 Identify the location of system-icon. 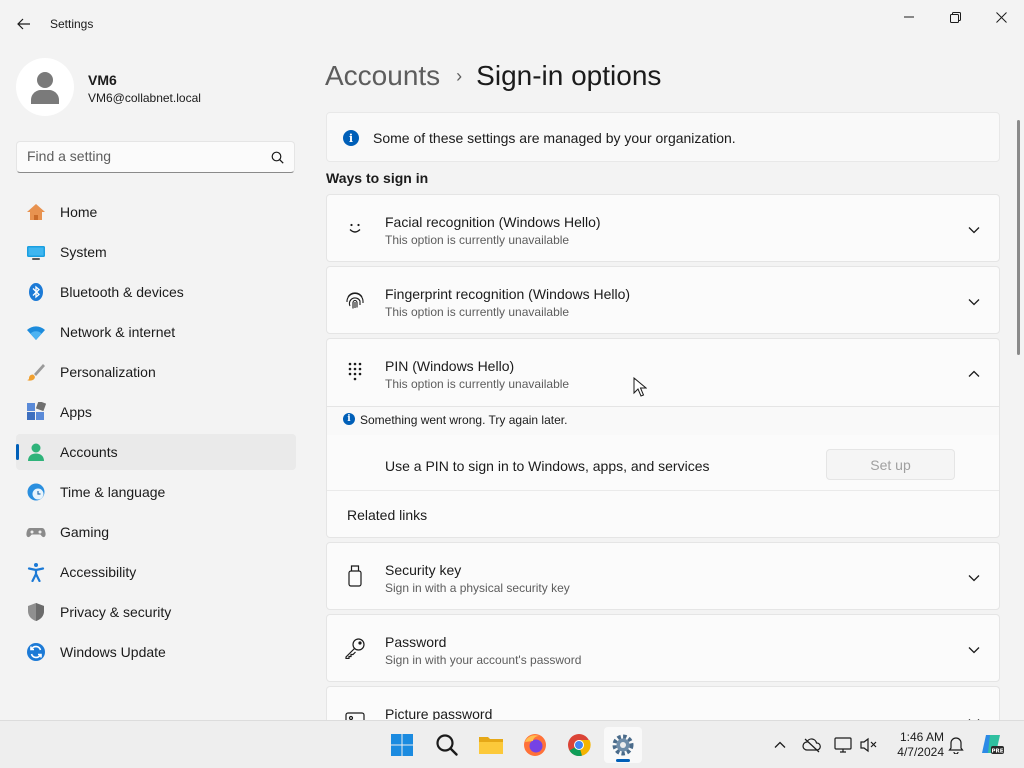
(36, 252).